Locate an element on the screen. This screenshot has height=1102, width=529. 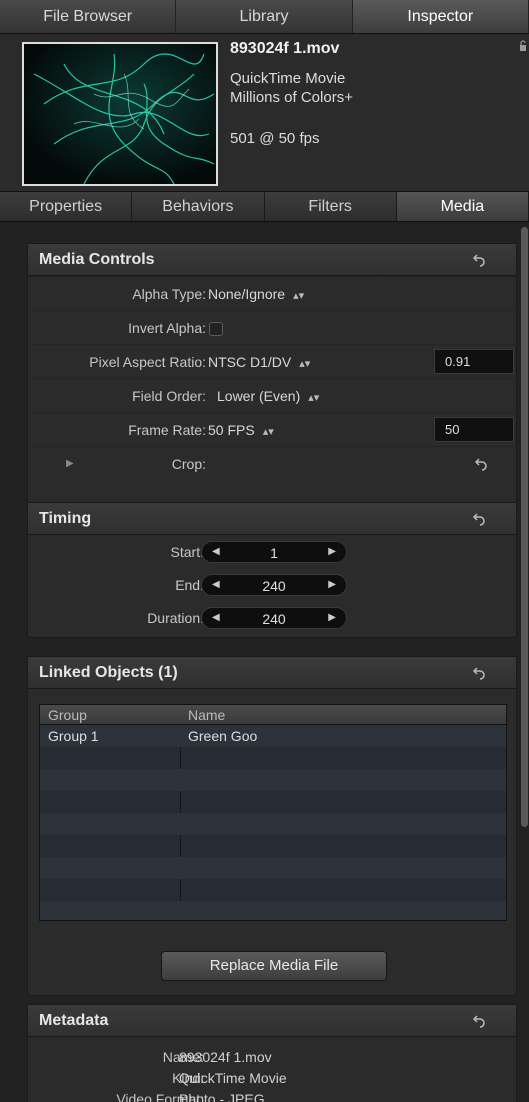
field-order-popup: Lower (Even) ▴▾ is located at coordinates (268, 396).